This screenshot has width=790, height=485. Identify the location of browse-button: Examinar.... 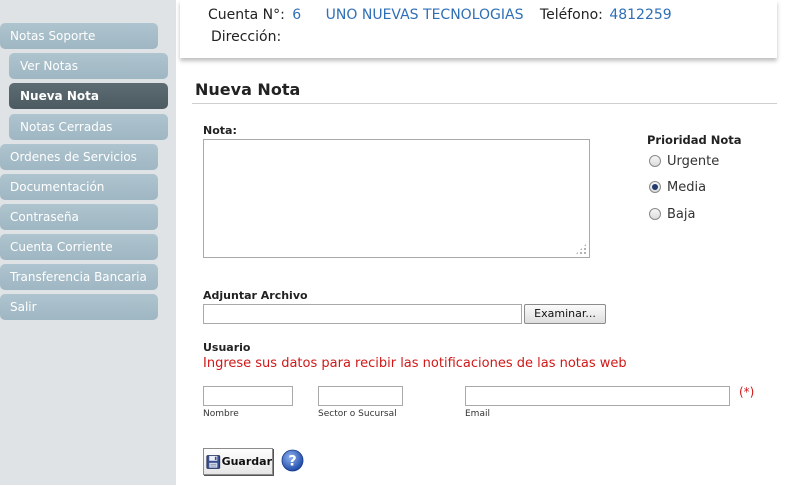
(565, 314).